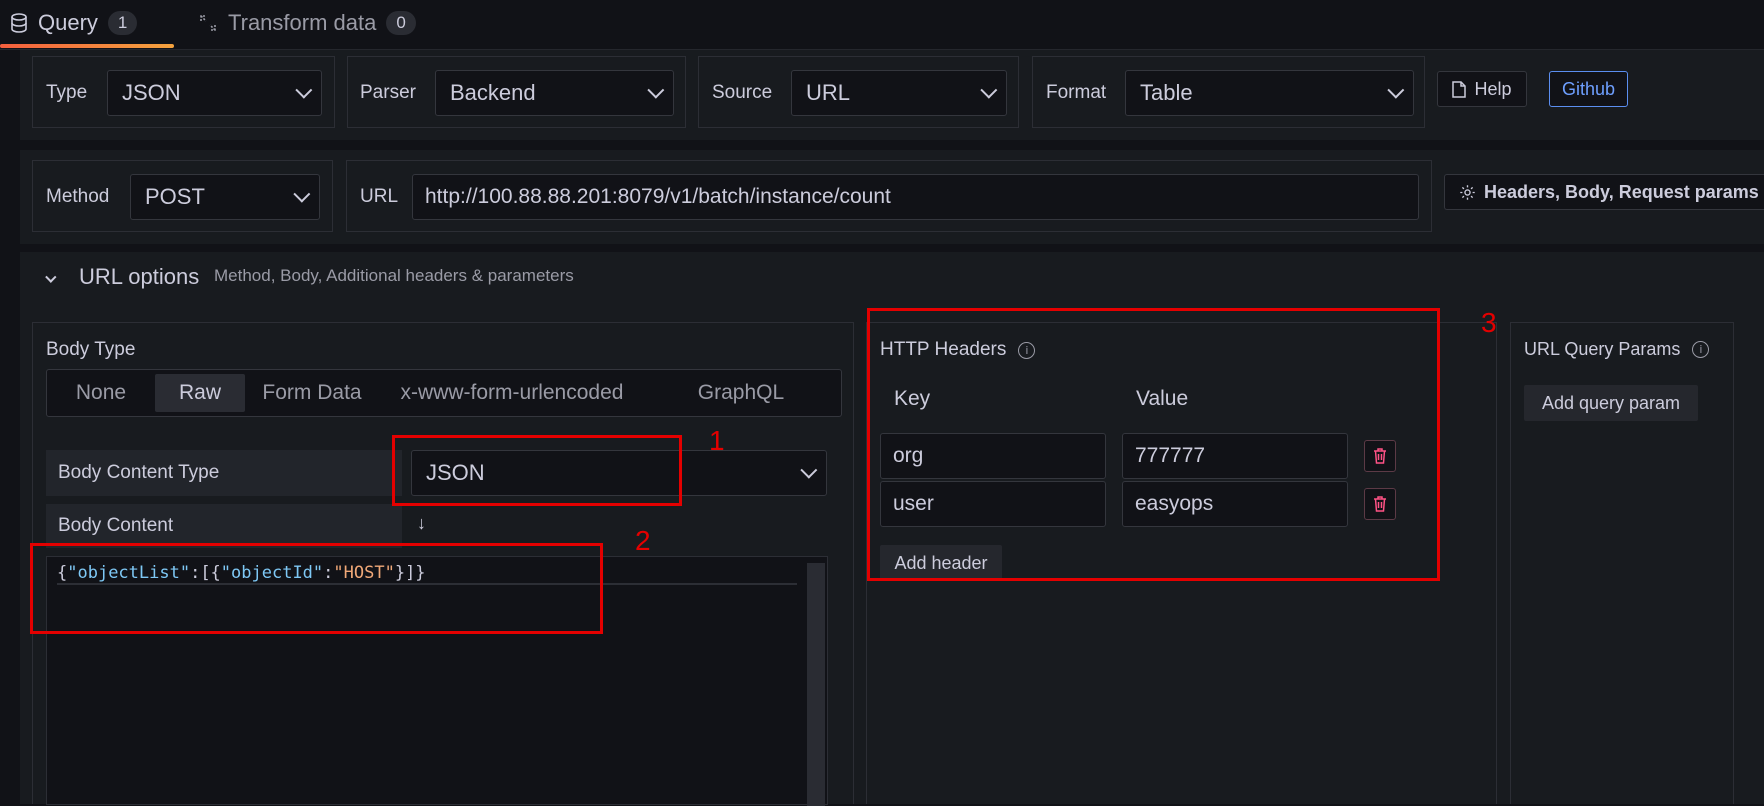  What do you see at coordinates (225, 197) in the screenshot?
I see `method-select: POST` at bounding box center [225, 197].